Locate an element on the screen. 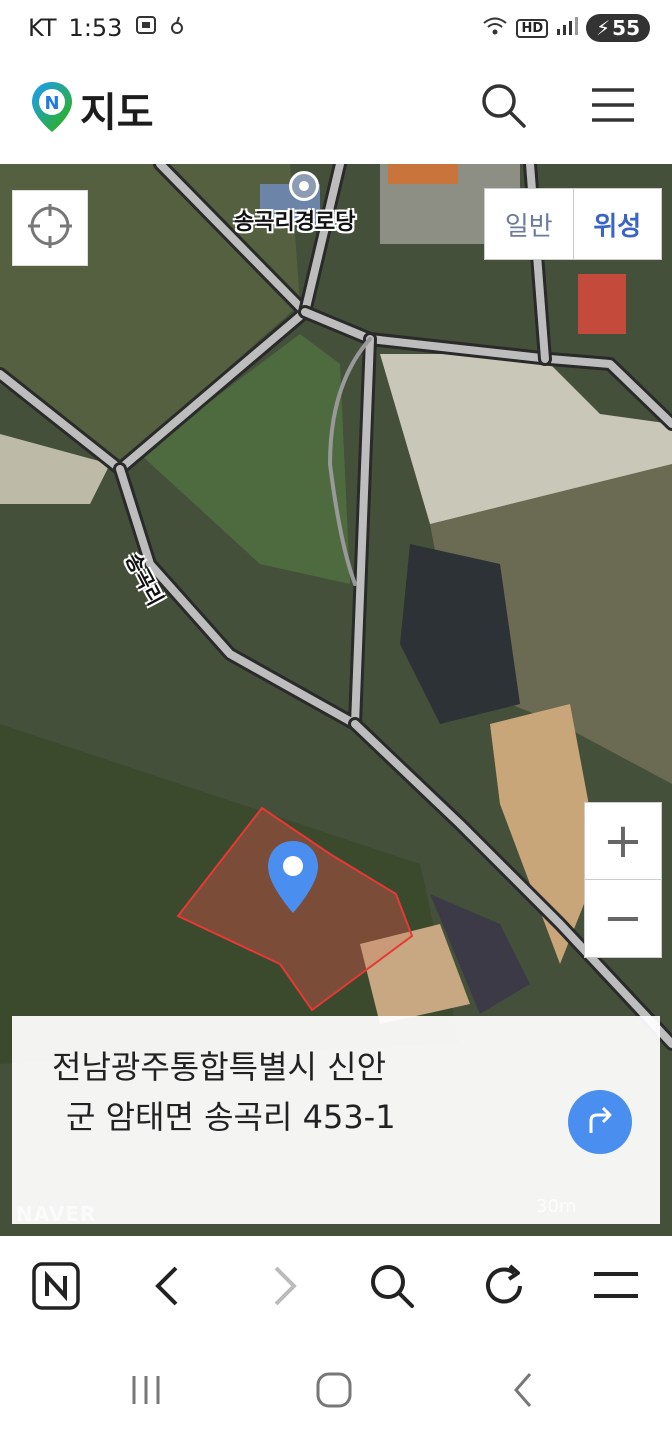  crosshair-icon is located at coordinates (50, 228).